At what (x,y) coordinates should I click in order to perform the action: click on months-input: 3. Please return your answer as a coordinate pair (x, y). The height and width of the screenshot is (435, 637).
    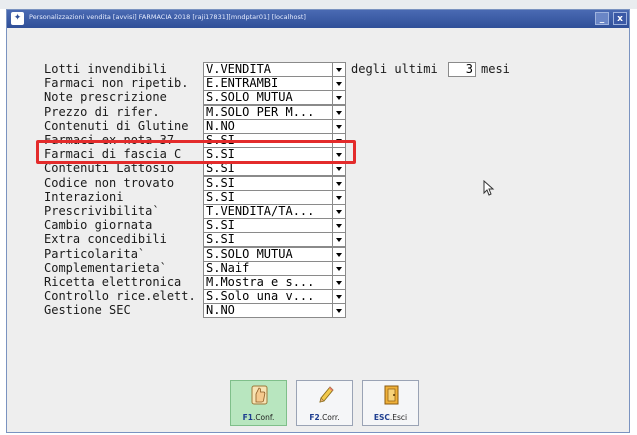
    Looking at the image, I should click on (462, 69).